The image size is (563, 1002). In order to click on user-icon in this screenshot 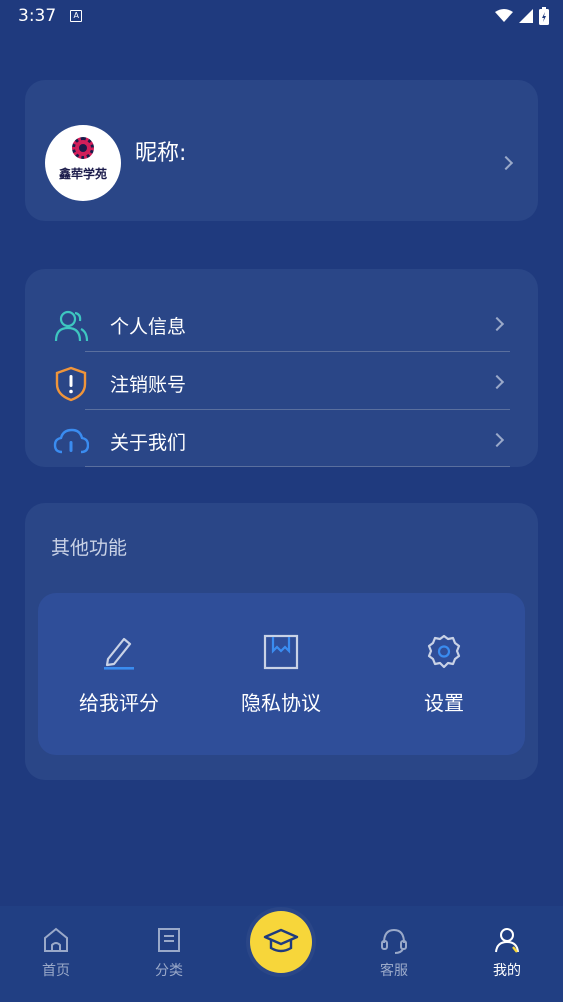, I will do `click(507, 940)`.